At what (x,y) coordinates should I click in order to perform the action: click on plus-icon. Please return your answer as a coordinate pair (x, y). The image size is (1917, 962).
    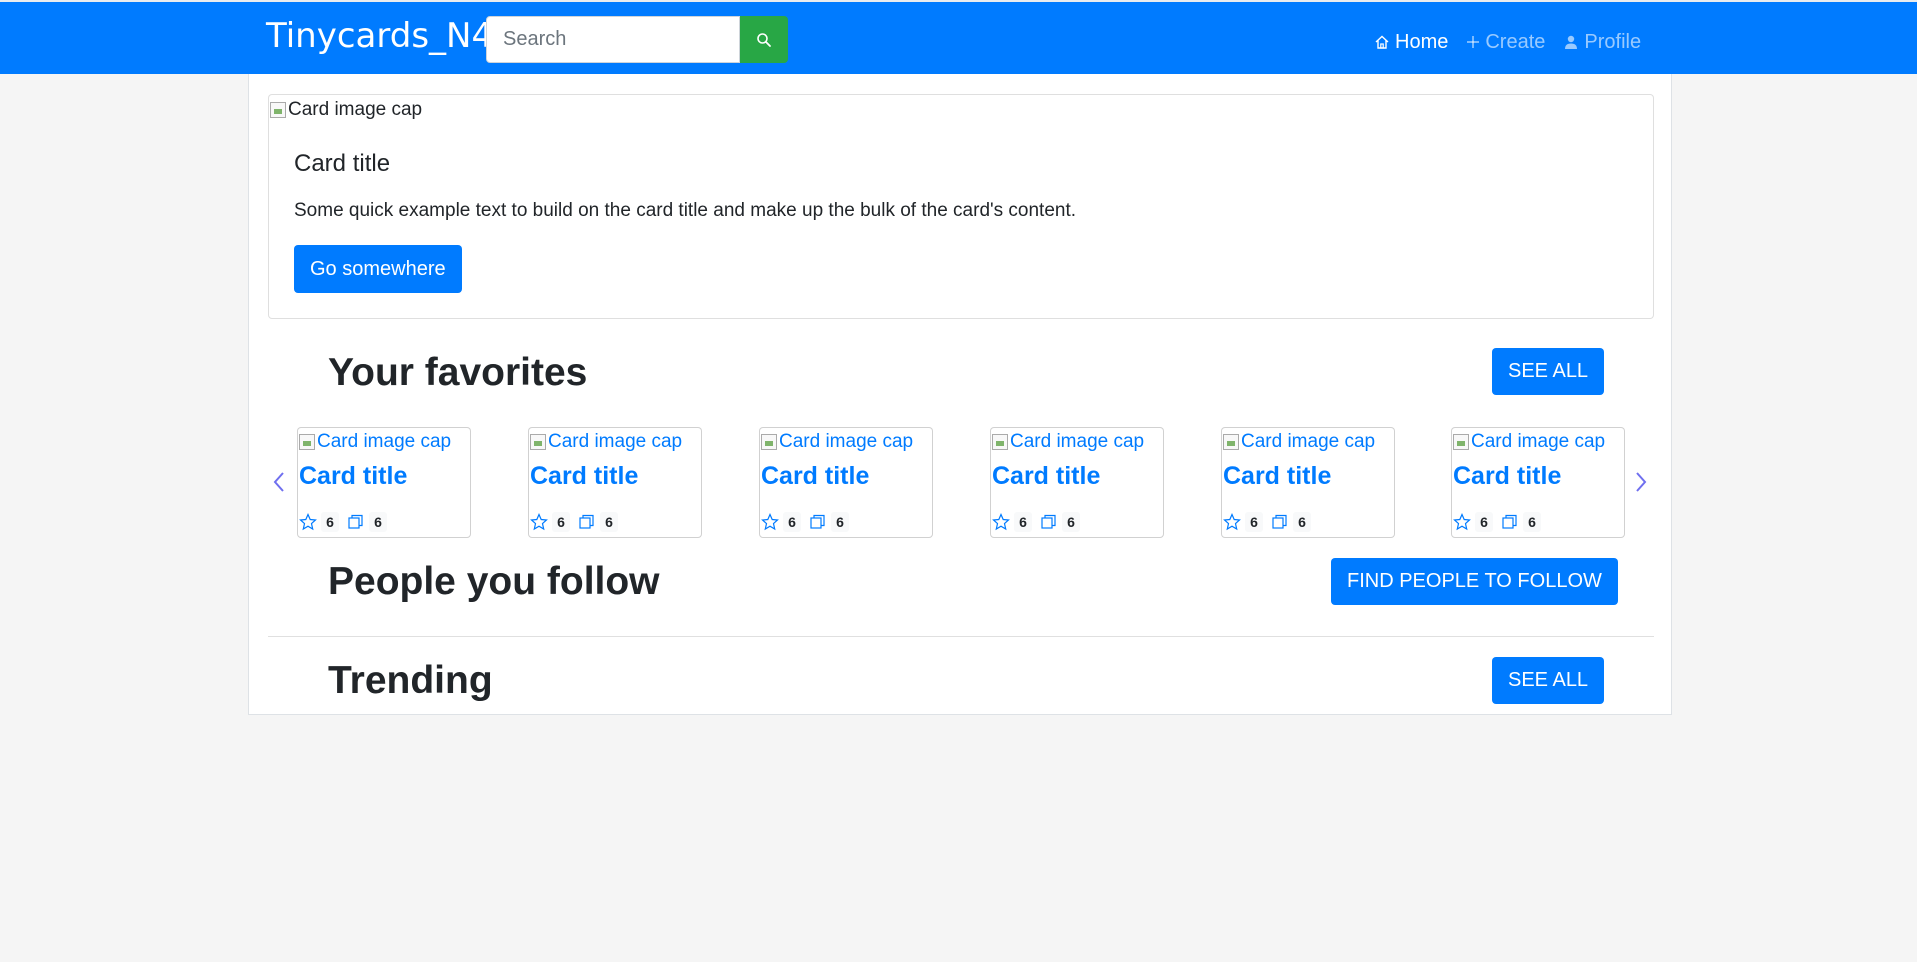
    Looking at the image, I should click on (1473, 42).